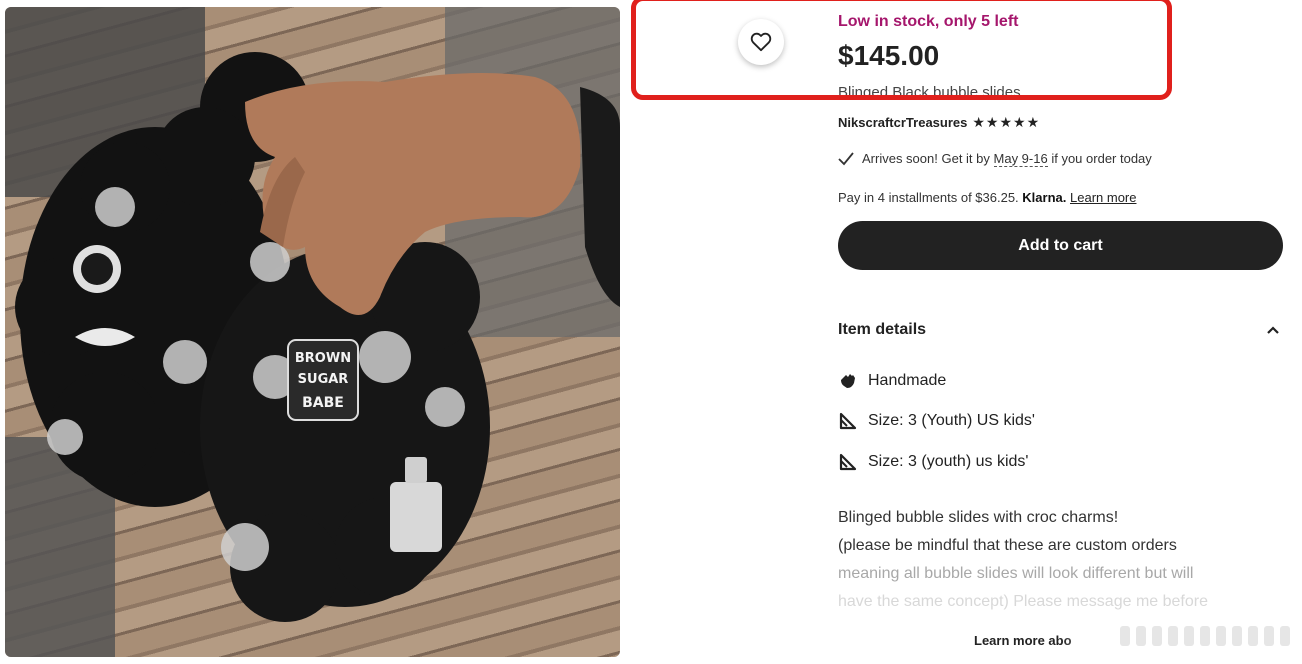 This screenshot has height=664, width=1302. What do you see at coordinates (1101, 158) in the screenshot?
I see `delivery-suffix: if you order today` at bounding box center [1101, 158].